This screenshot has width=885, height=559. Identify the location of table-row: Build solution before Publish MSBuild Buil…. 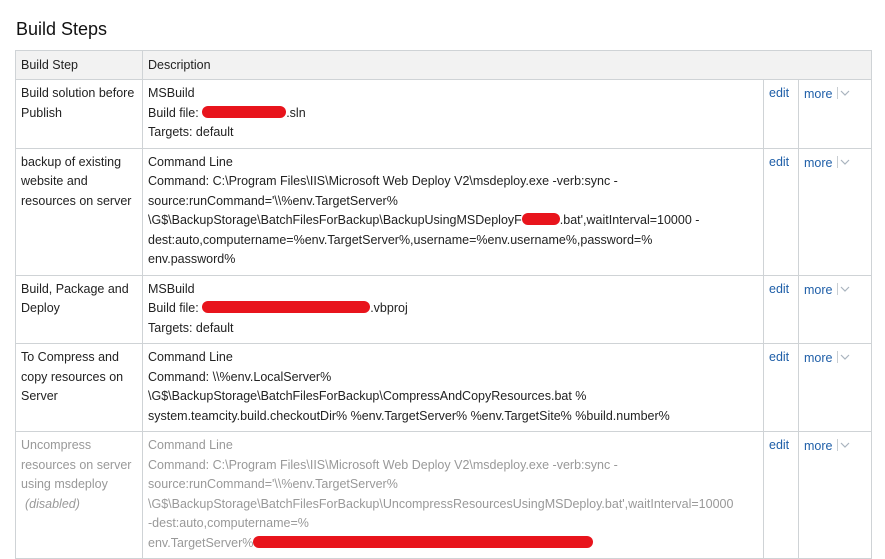
(444, 114).